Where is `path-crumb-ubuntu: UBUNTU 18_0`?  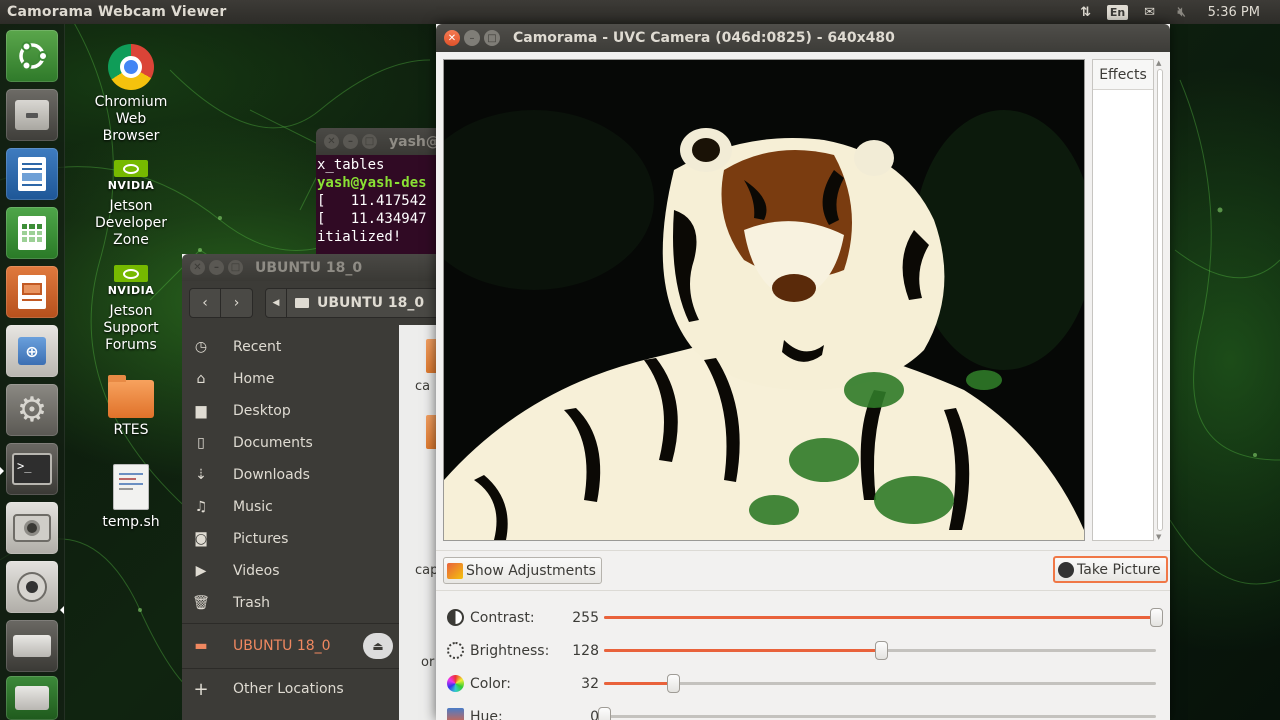 path-crumb-ubuntu: UBUNTU 18_0 is located at coordinates (363, 303).